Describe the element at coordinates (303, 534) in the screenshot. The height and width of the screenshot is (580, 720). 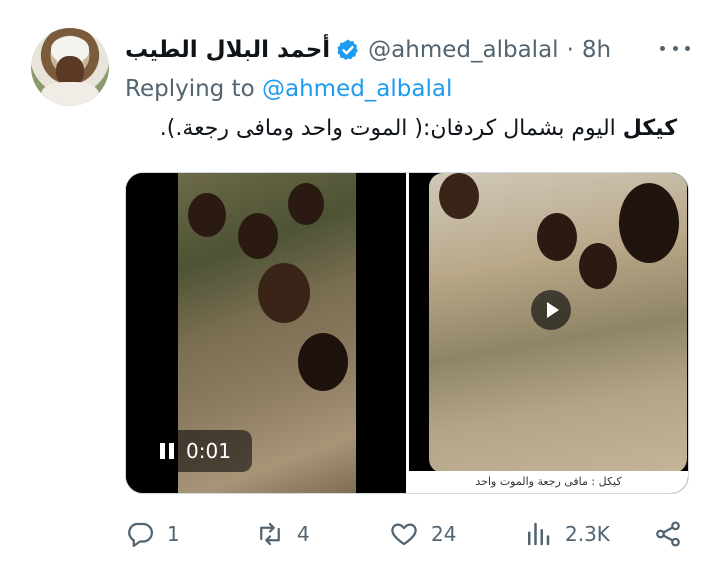
I see `retweet-count: 4` at that location.